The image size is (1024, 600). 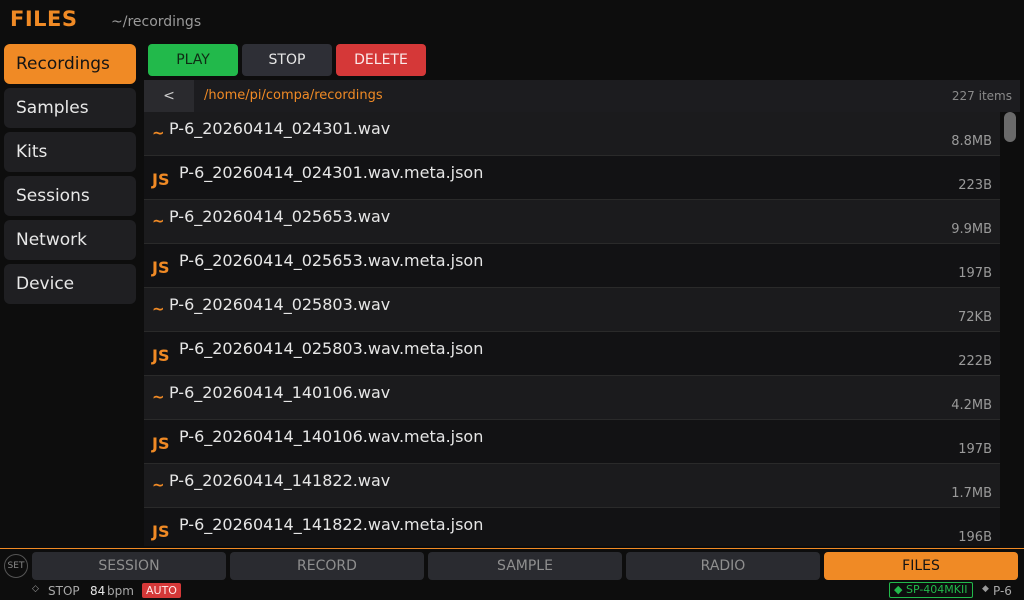 What do you see at coordinates (53, 196) in the screenshot?
I see `sidebar-item-label: Sessions` at bounding box center [53, 196].